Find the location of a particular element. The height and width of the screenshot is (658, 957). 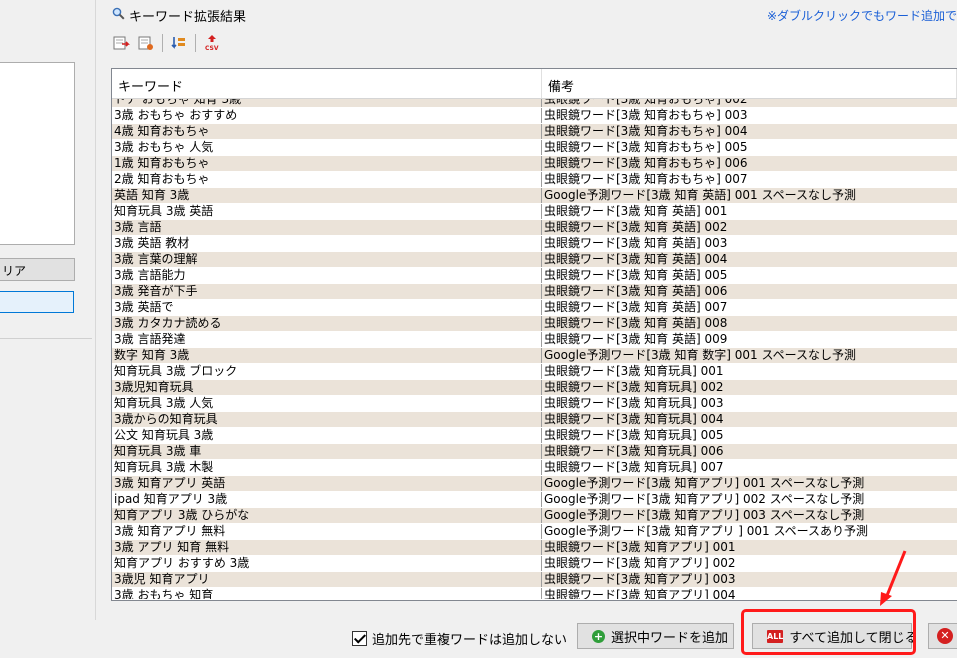

table-row: 3歳児知育玩具 虫眼鏡ワード[3歳 知育玩具] 002 is located at coordinates (534, 388).